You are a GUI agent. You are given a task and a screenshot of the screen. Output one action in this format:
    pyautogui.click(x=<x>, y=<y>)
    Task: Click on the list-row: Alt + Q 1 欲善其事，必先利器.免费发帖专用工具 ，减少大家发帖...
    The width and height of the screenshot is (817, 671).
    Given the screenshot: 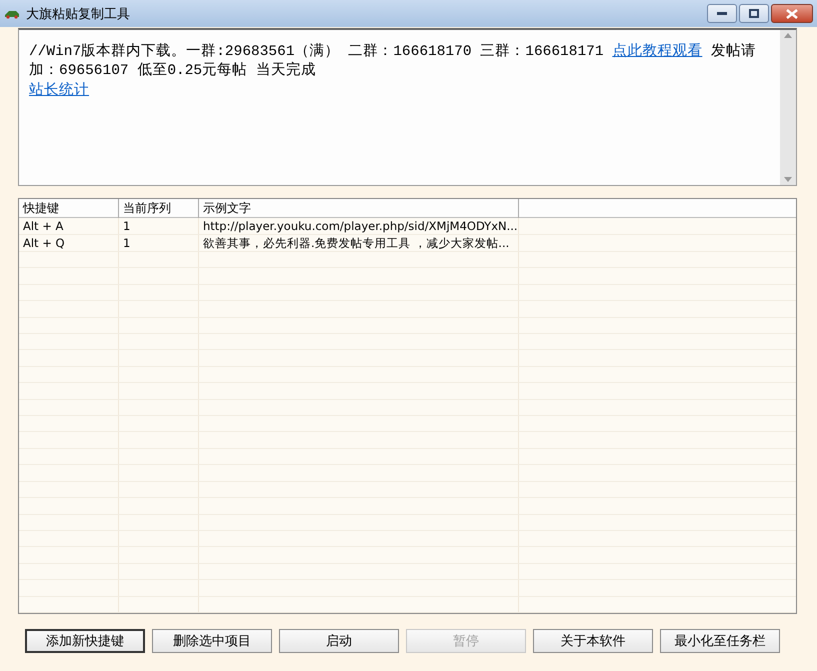 What is the action you would take?
    pyautogui.click(x=407, y=243)
    